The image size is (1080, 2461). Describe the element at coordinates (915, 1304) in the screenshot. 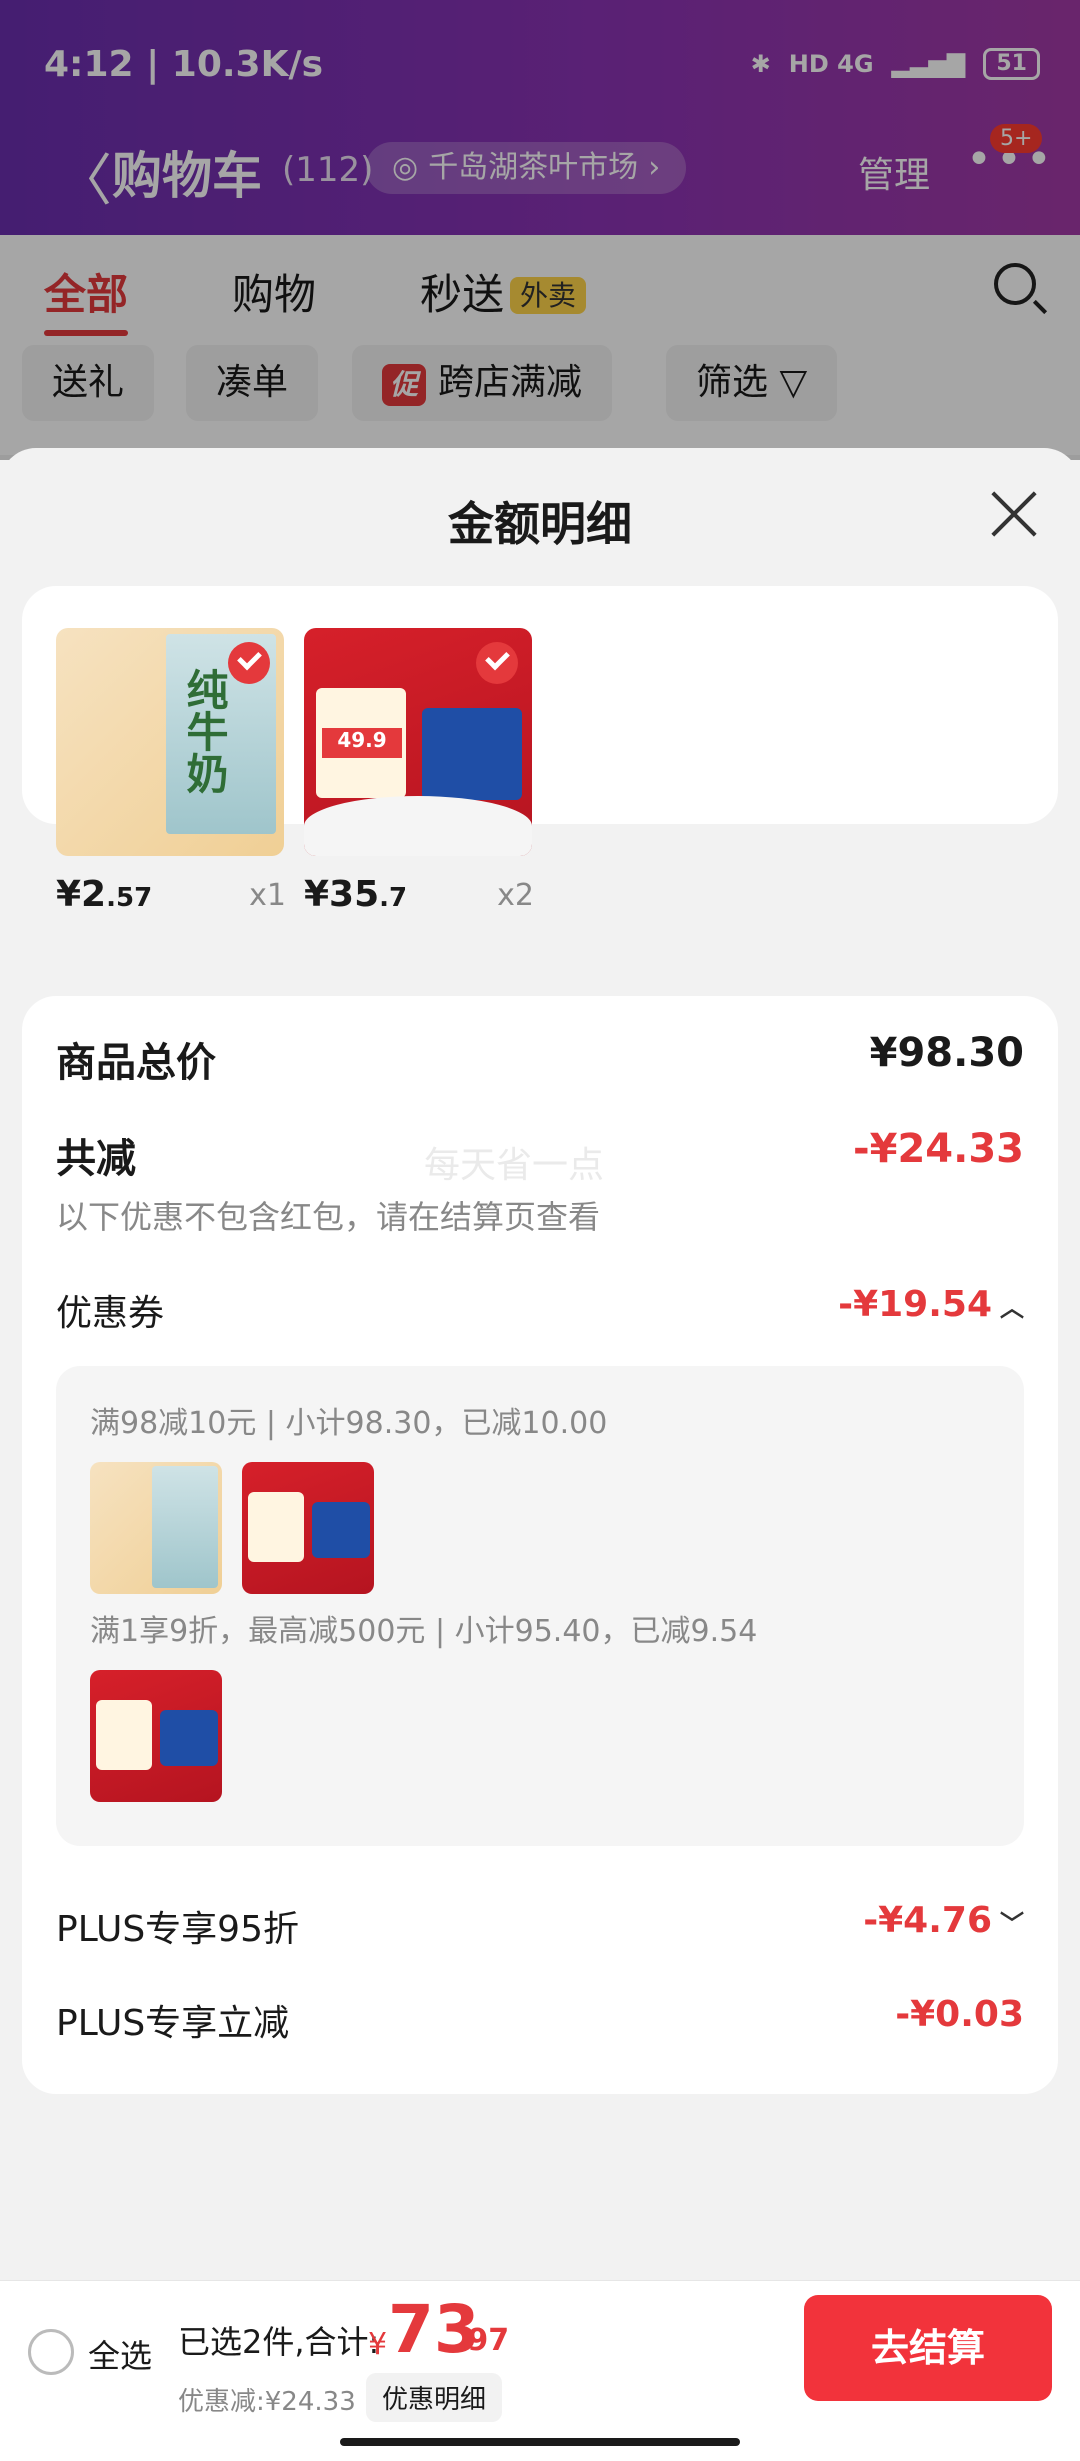

I see `coupon-value-text: -¥19.54` at that location.